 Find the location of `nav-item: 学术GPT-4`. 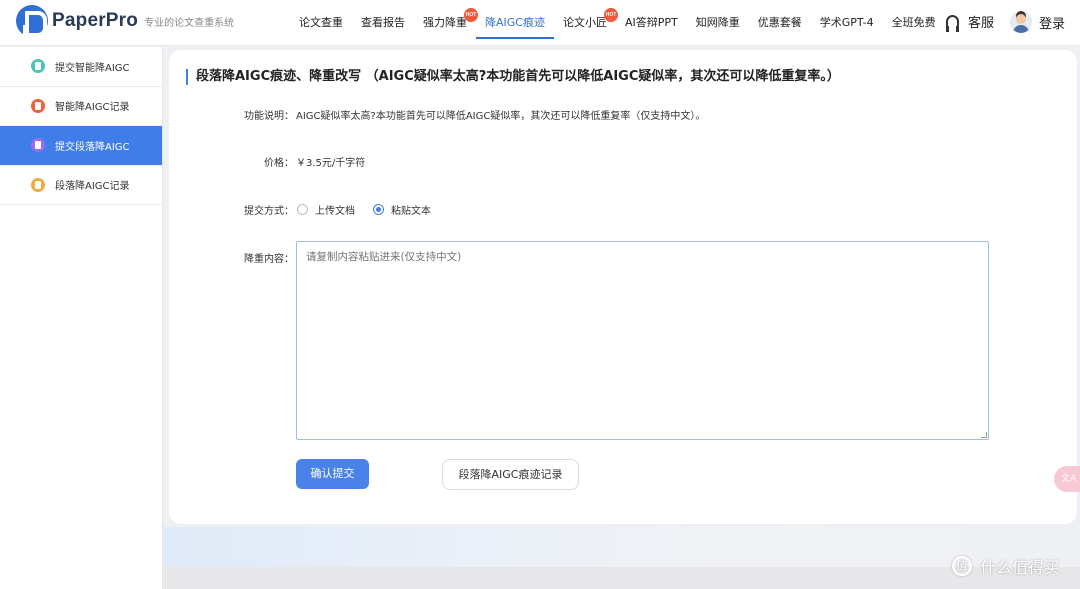

nav-item: 学术GPT-4 is located at coordinates (847, 23).